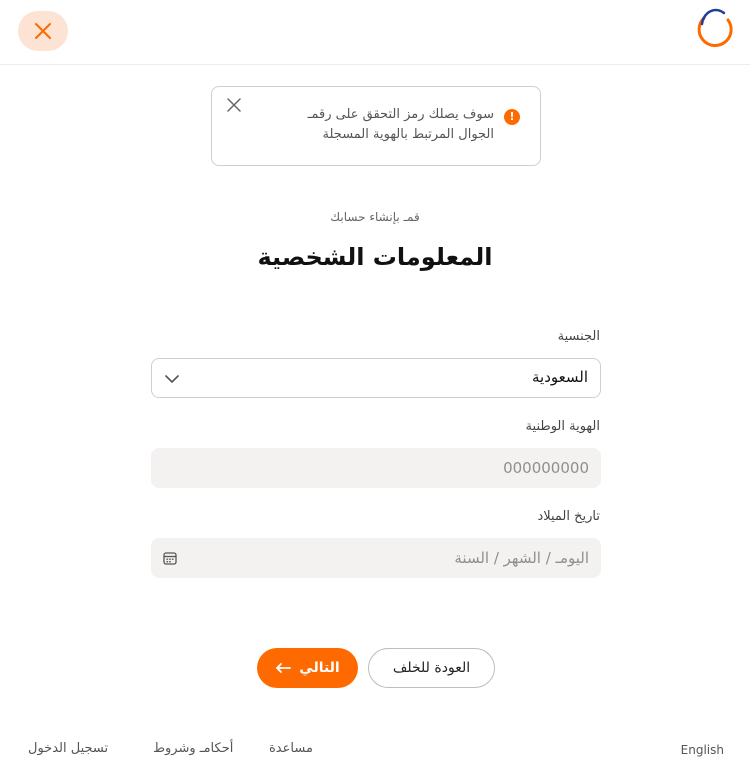 The width and height of the screenshot is (750, 765). I want to click on nationality-label: الجنسية, so click(578, 336).